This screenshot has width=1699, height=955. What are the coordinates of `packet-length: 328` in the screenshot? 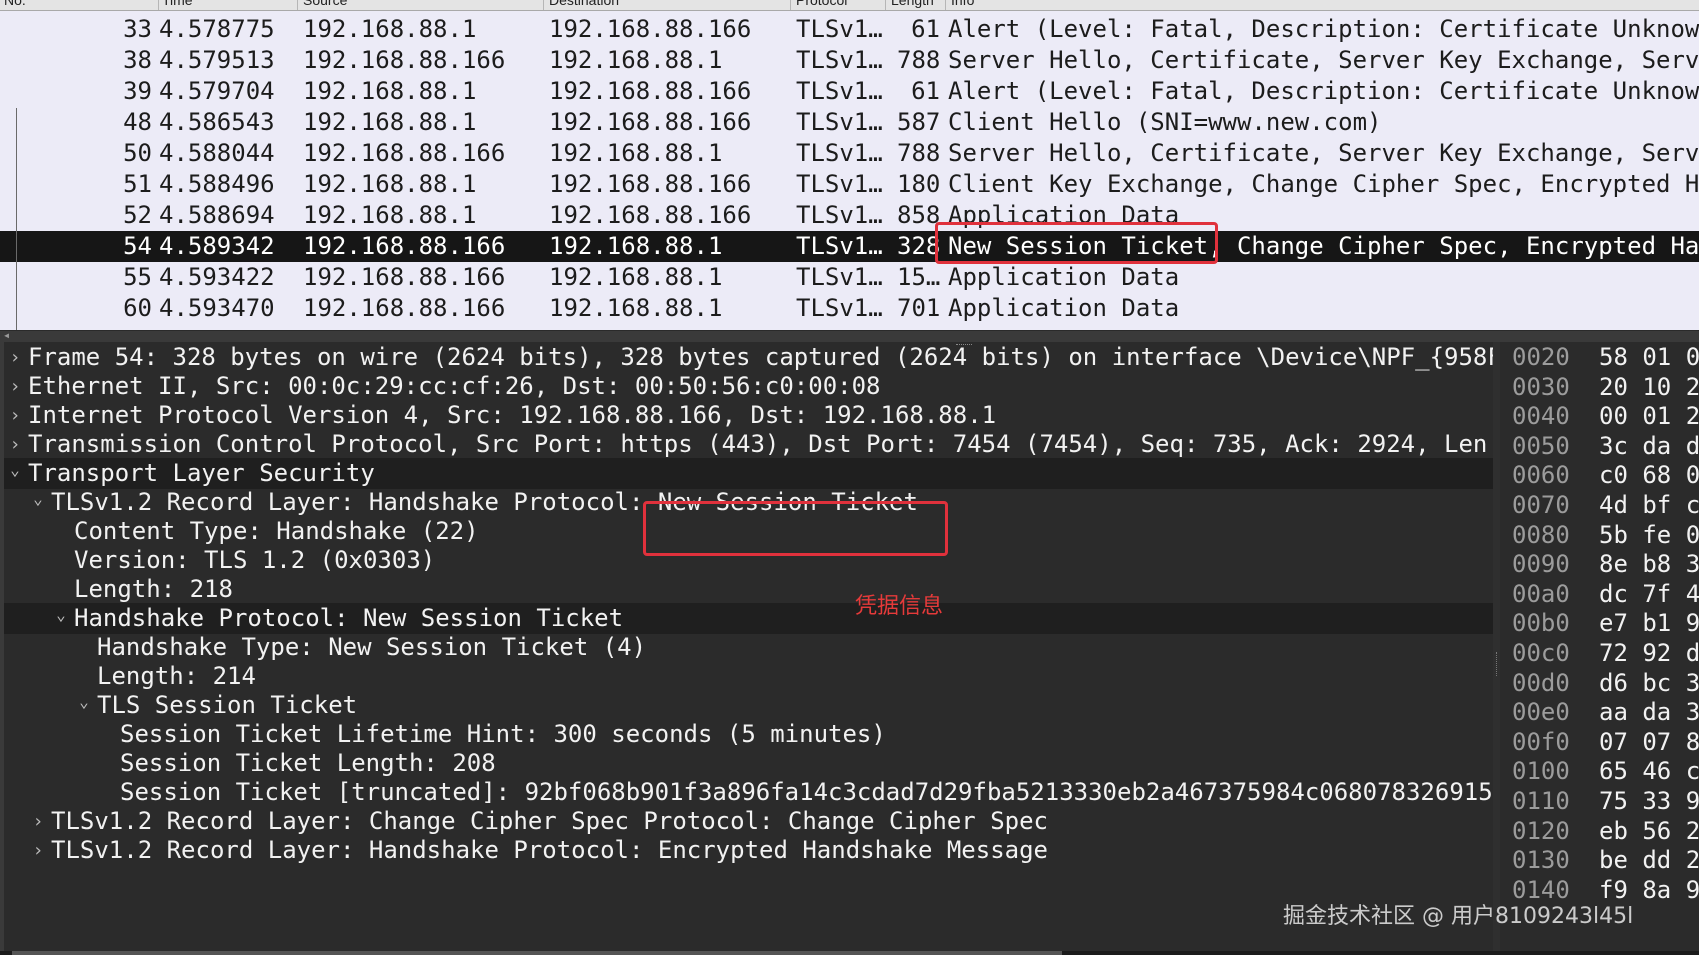 It's located at (918, 246).